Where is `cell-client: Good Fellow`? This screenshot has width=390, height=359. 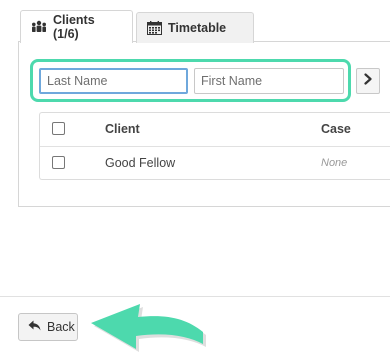 cell-client: Good Fellow is located at coordinates (140, 163).